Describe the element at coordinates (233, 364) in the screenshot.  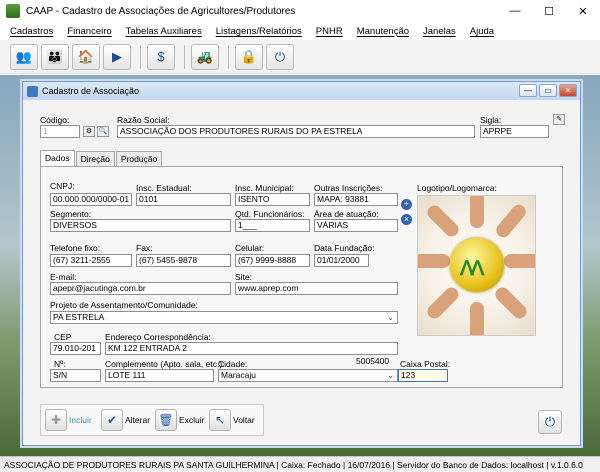
I see `cidade-label: Cidade:` at that location.